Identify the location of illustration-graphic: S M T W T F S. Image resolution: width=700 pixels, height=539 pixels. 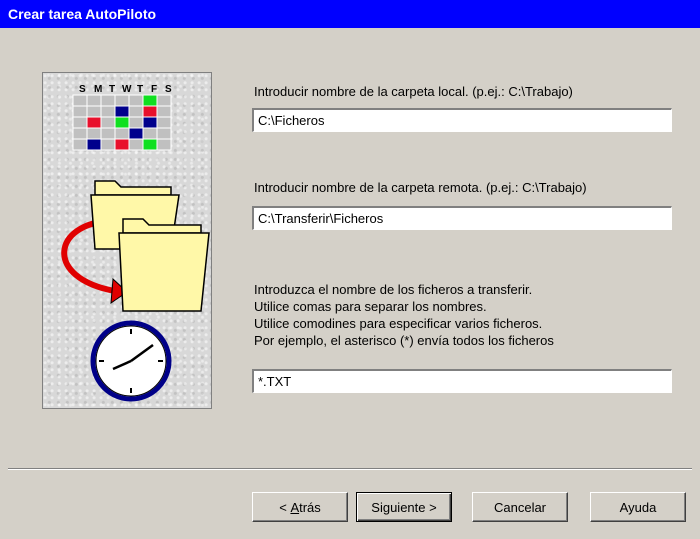
(135, 243).